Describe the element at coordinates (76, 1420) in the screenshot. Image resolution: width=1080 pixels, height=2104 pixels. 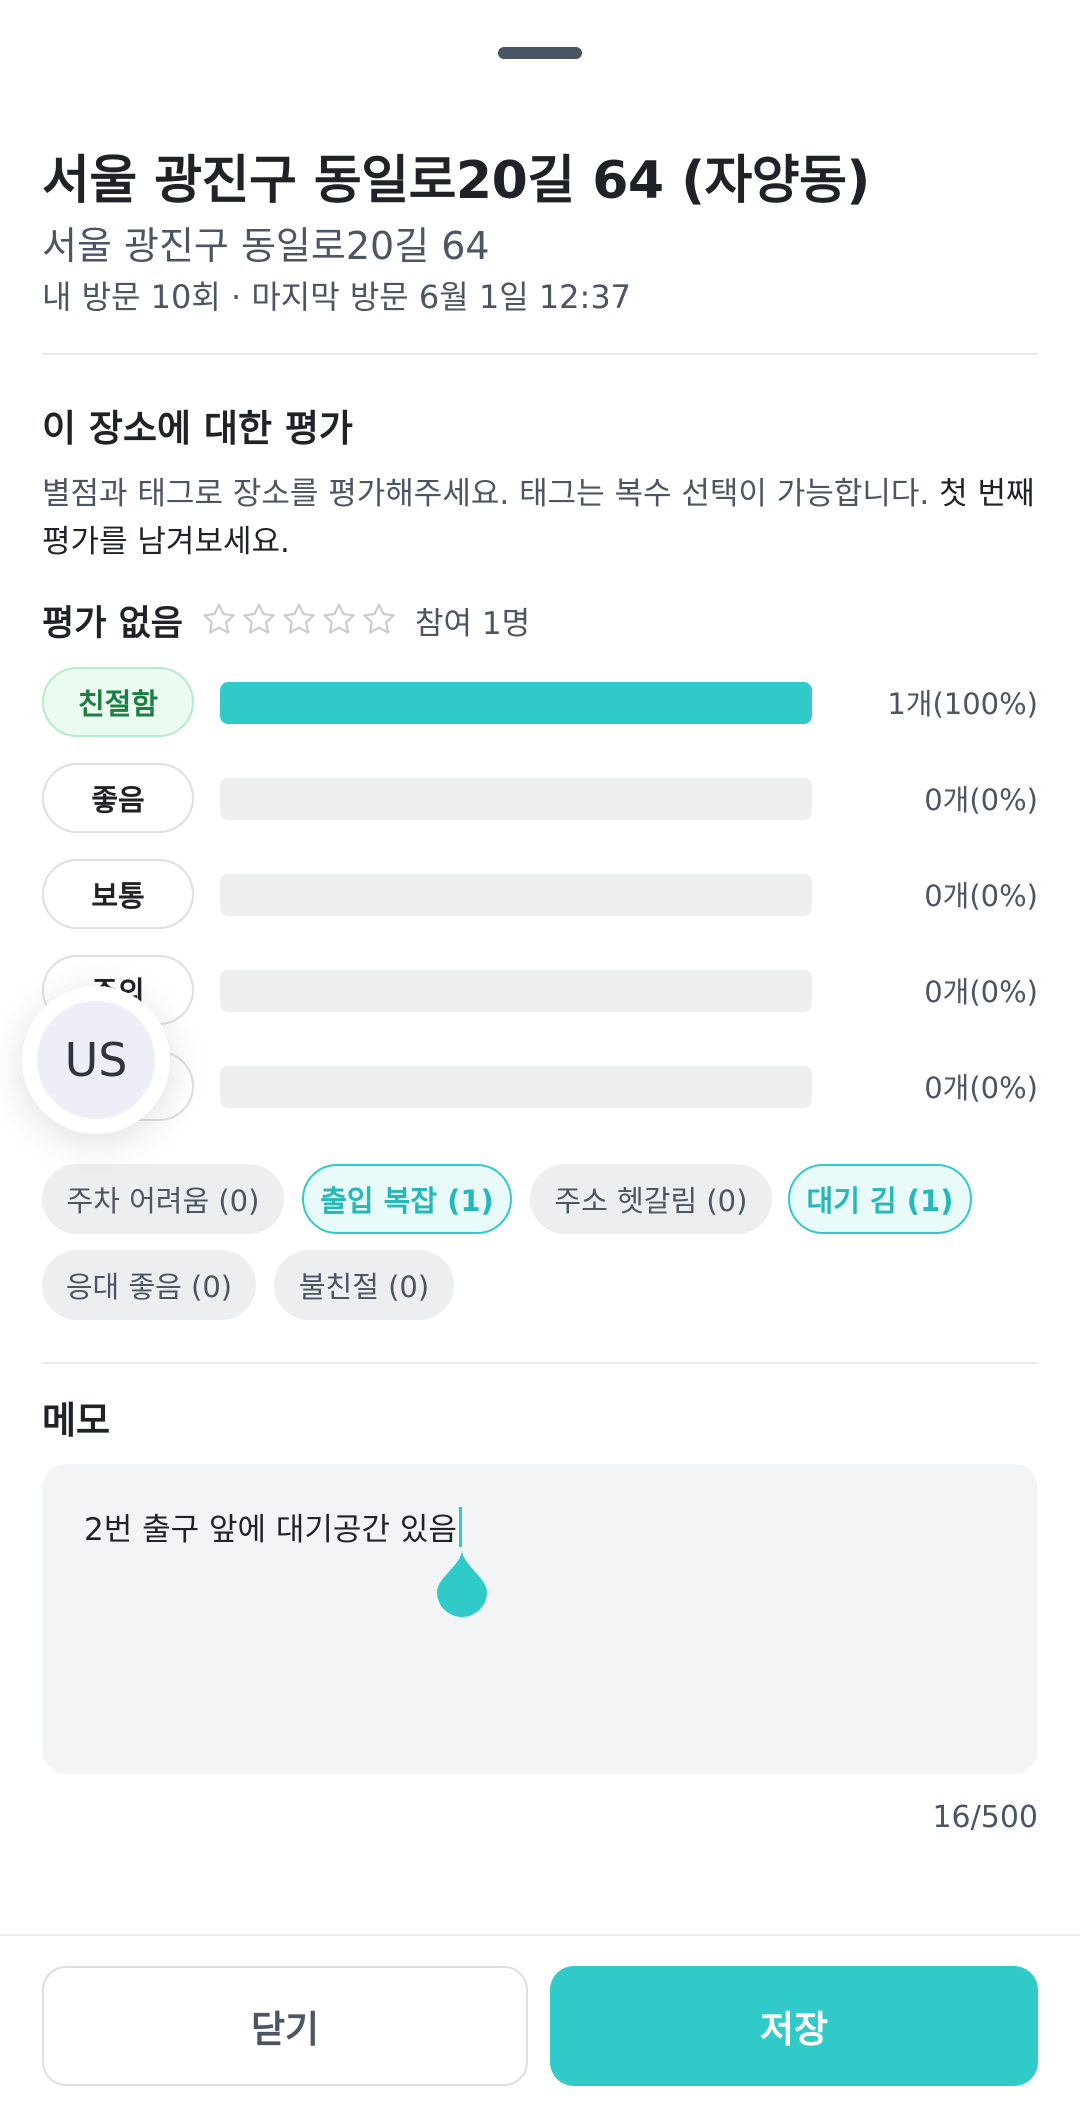
I see `memo-title: 메모` at that location.